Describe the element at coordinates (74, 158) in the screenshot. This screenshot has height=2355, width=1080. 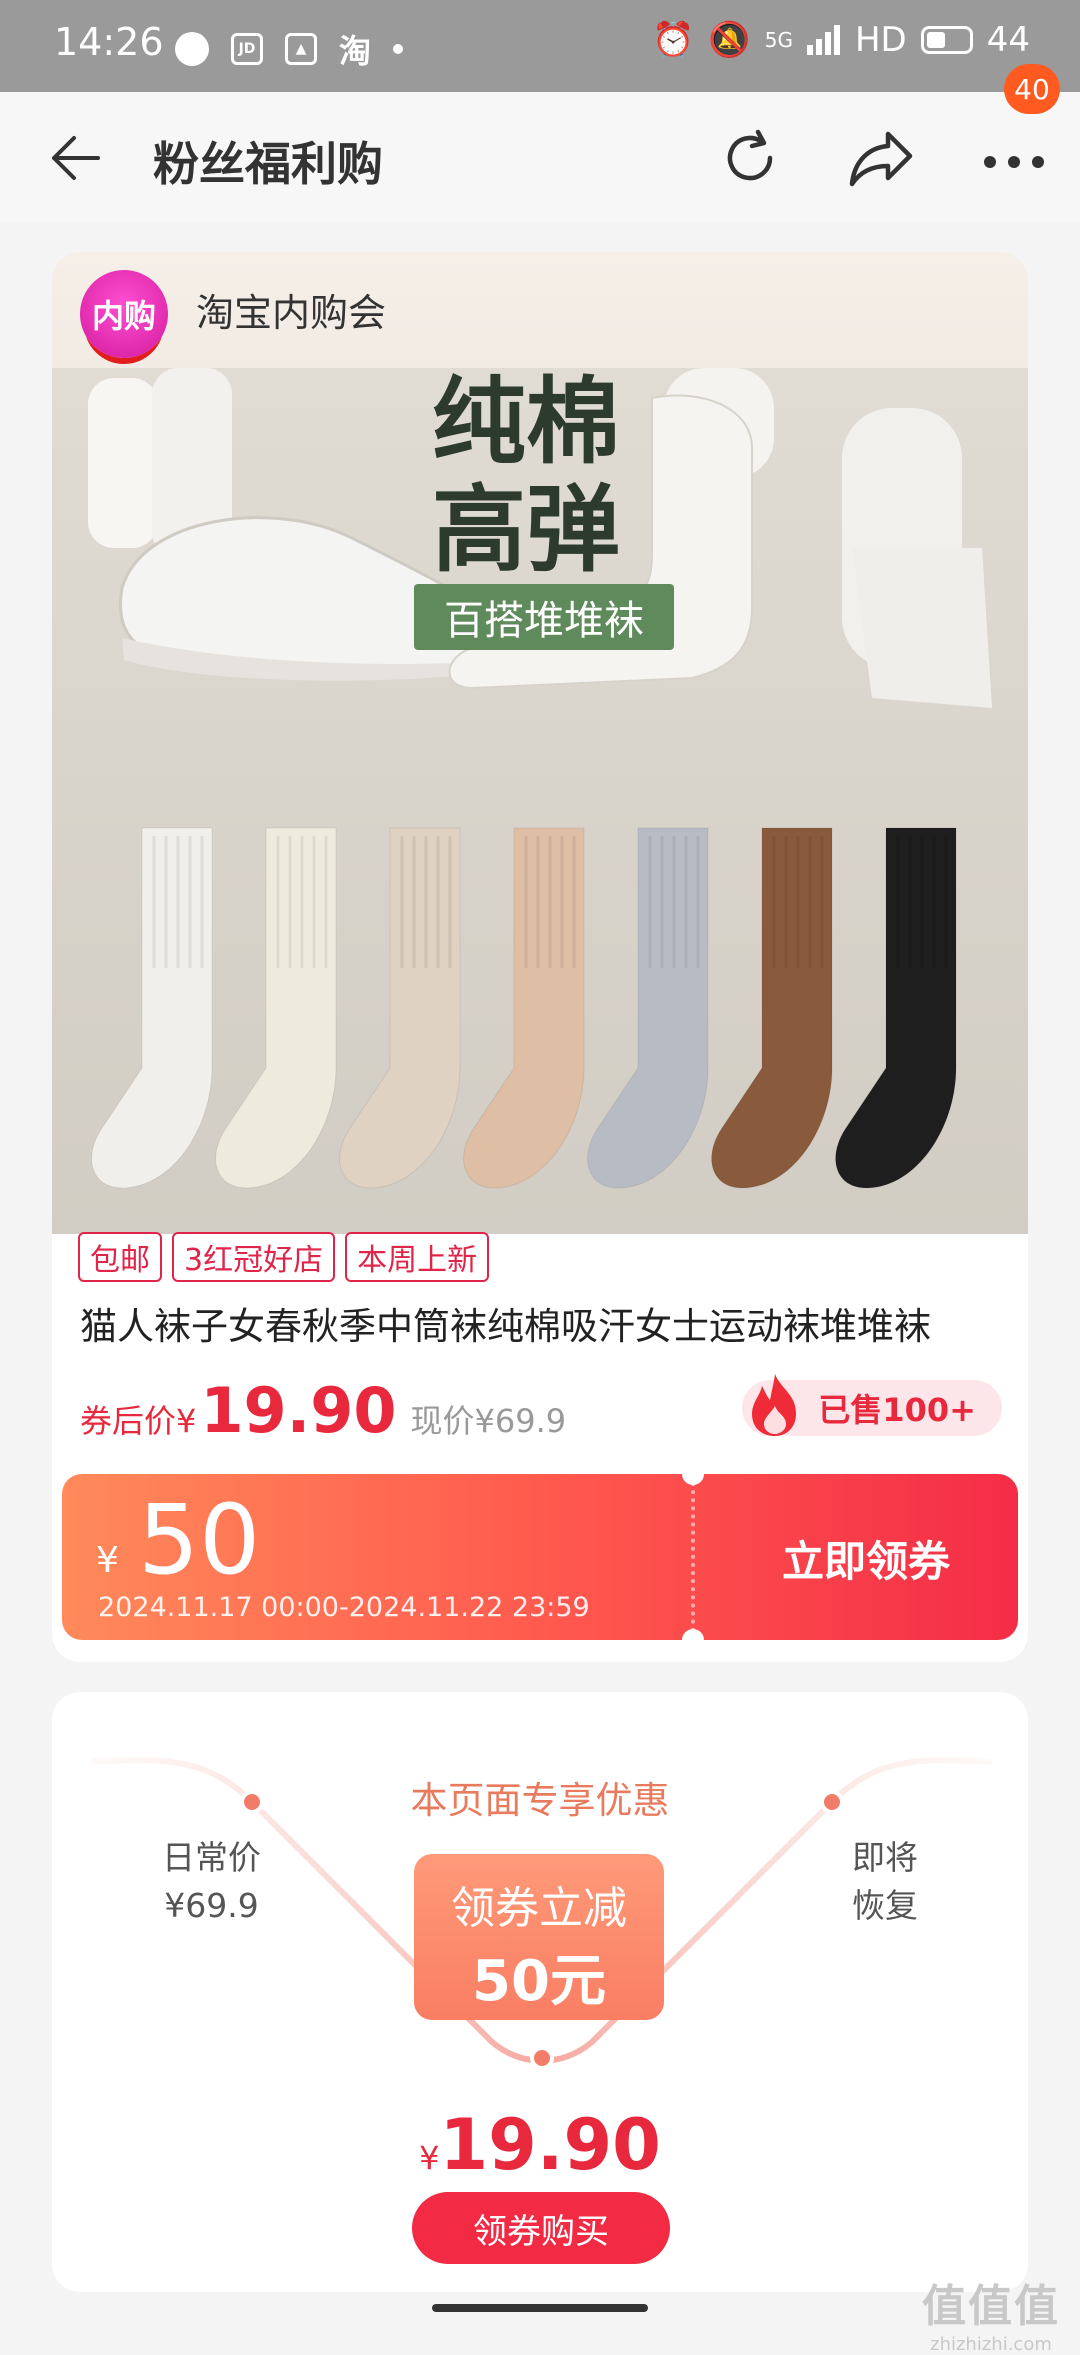
I see `back-arrow-icon` at that location.